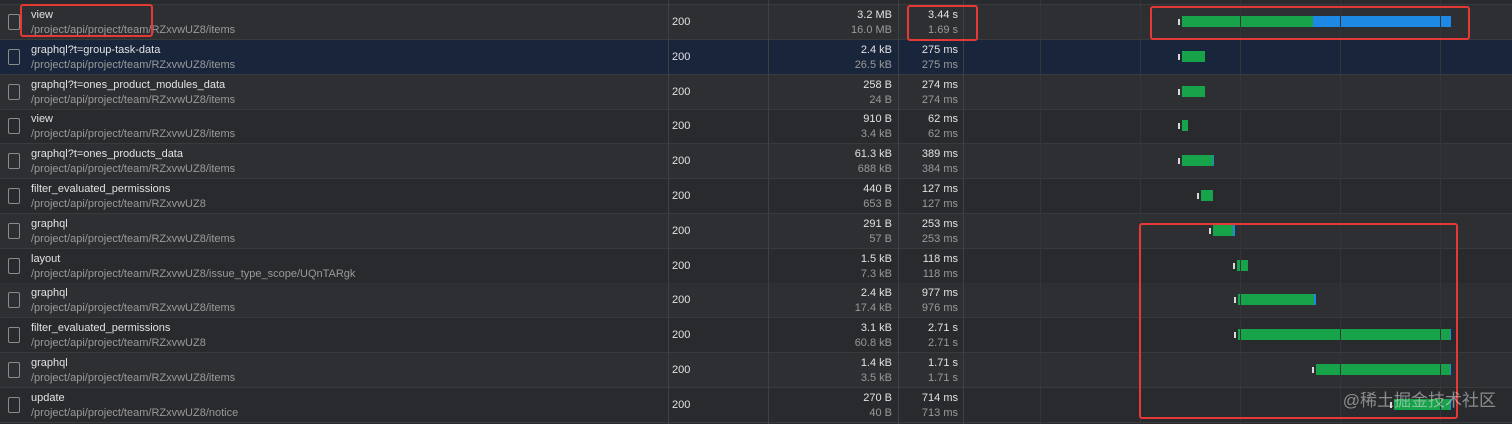 The image size is (1512, 424). What do you see at coordinates (96, 49) in the screenshot?
I see `request-name: graphql?t=group-task-data` at bounding box center [96, 49].